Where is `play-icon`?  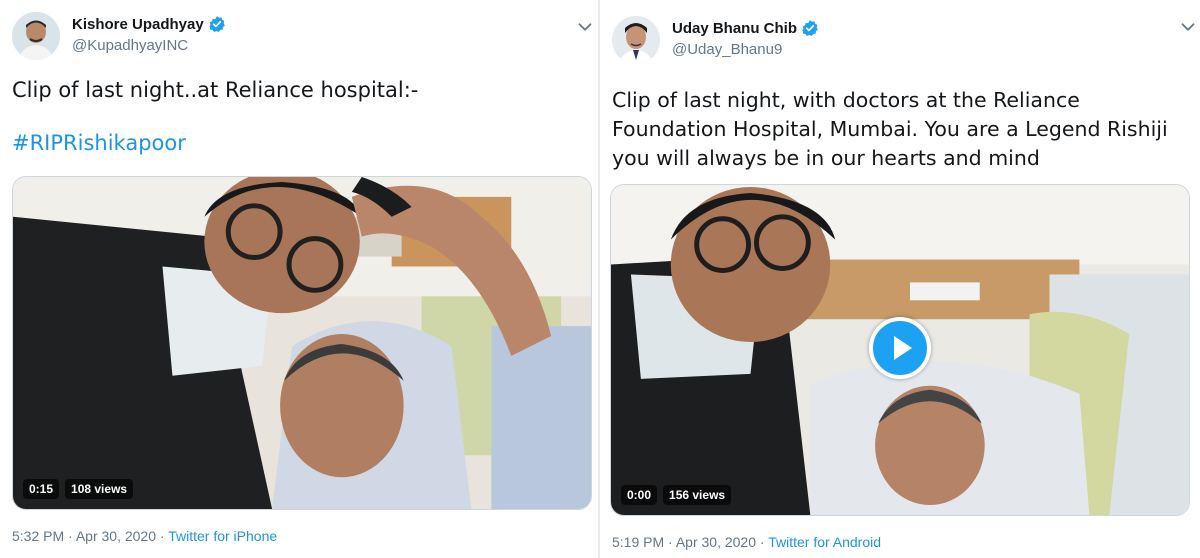
play-icon is located at coordinates (903, 348).